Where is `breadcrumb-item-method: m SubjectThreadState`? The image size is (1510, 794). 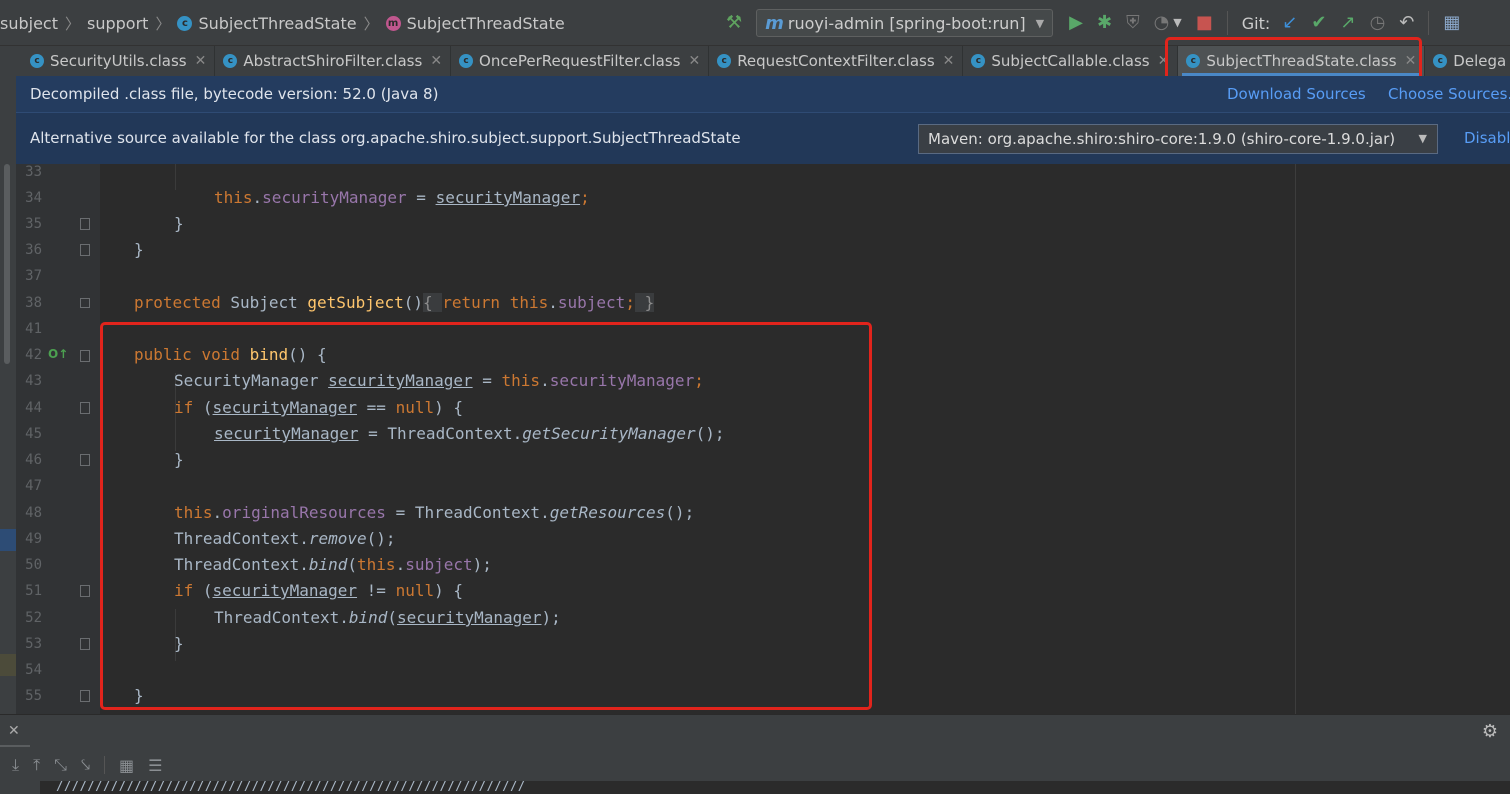
breadcrumb-item-method: m SubjectThreadState is located at coordinates (475, 23).